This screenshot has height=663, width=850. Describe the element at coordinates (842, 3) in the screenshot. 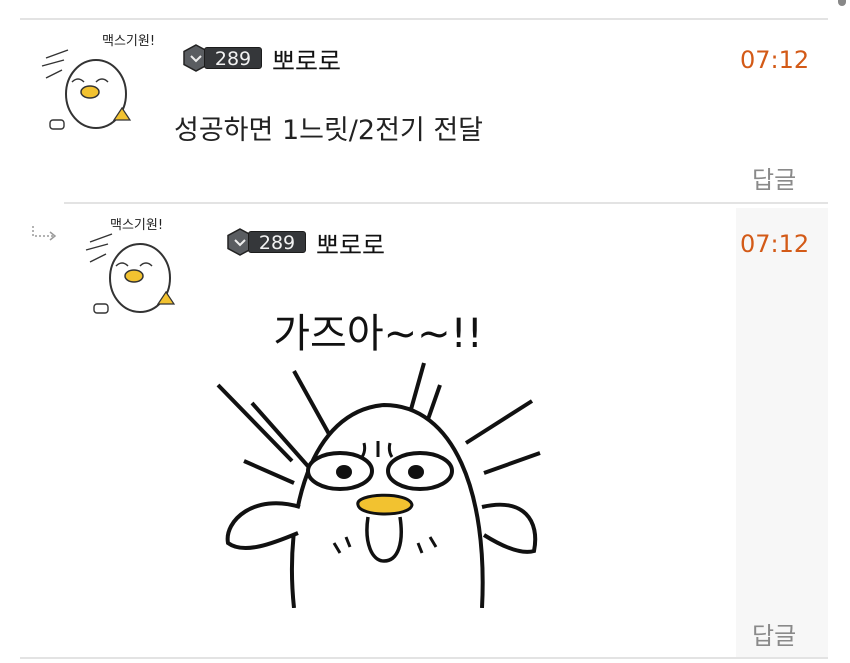

I see `scroll-indicator` at that location.